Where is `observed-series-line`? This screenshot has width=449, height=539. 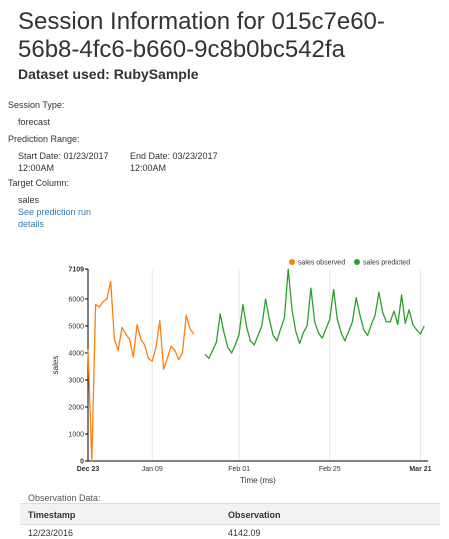 observed-series-line is located at coordinates (141, 371).